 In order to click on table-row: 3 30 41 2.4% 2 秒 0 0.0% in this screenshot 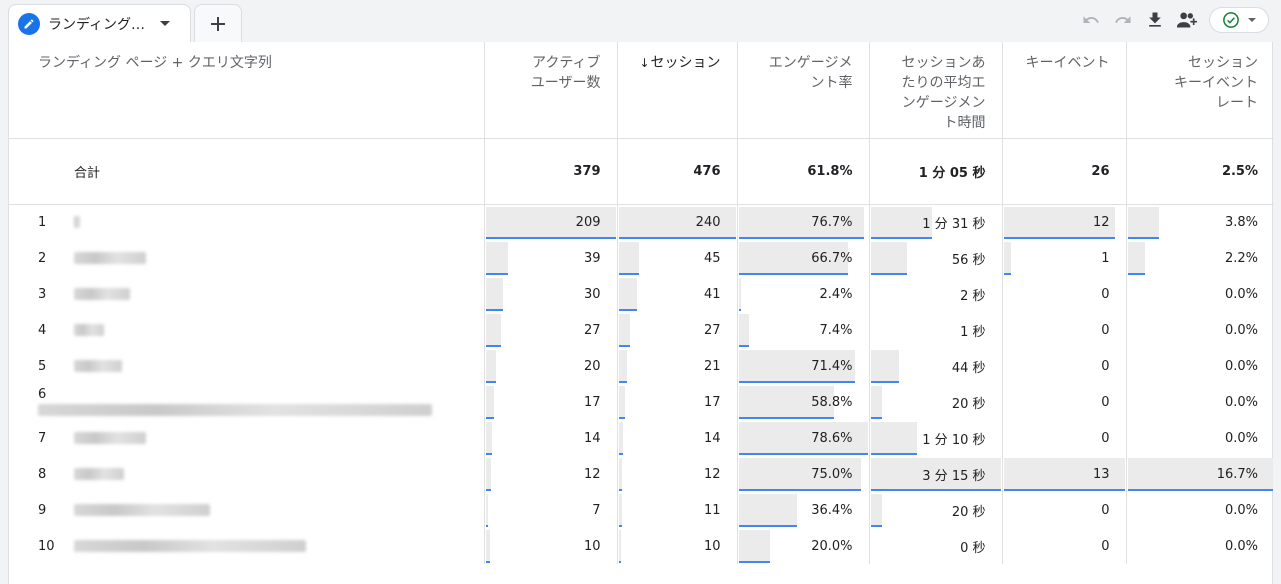, I will do `click(641, 294)`.